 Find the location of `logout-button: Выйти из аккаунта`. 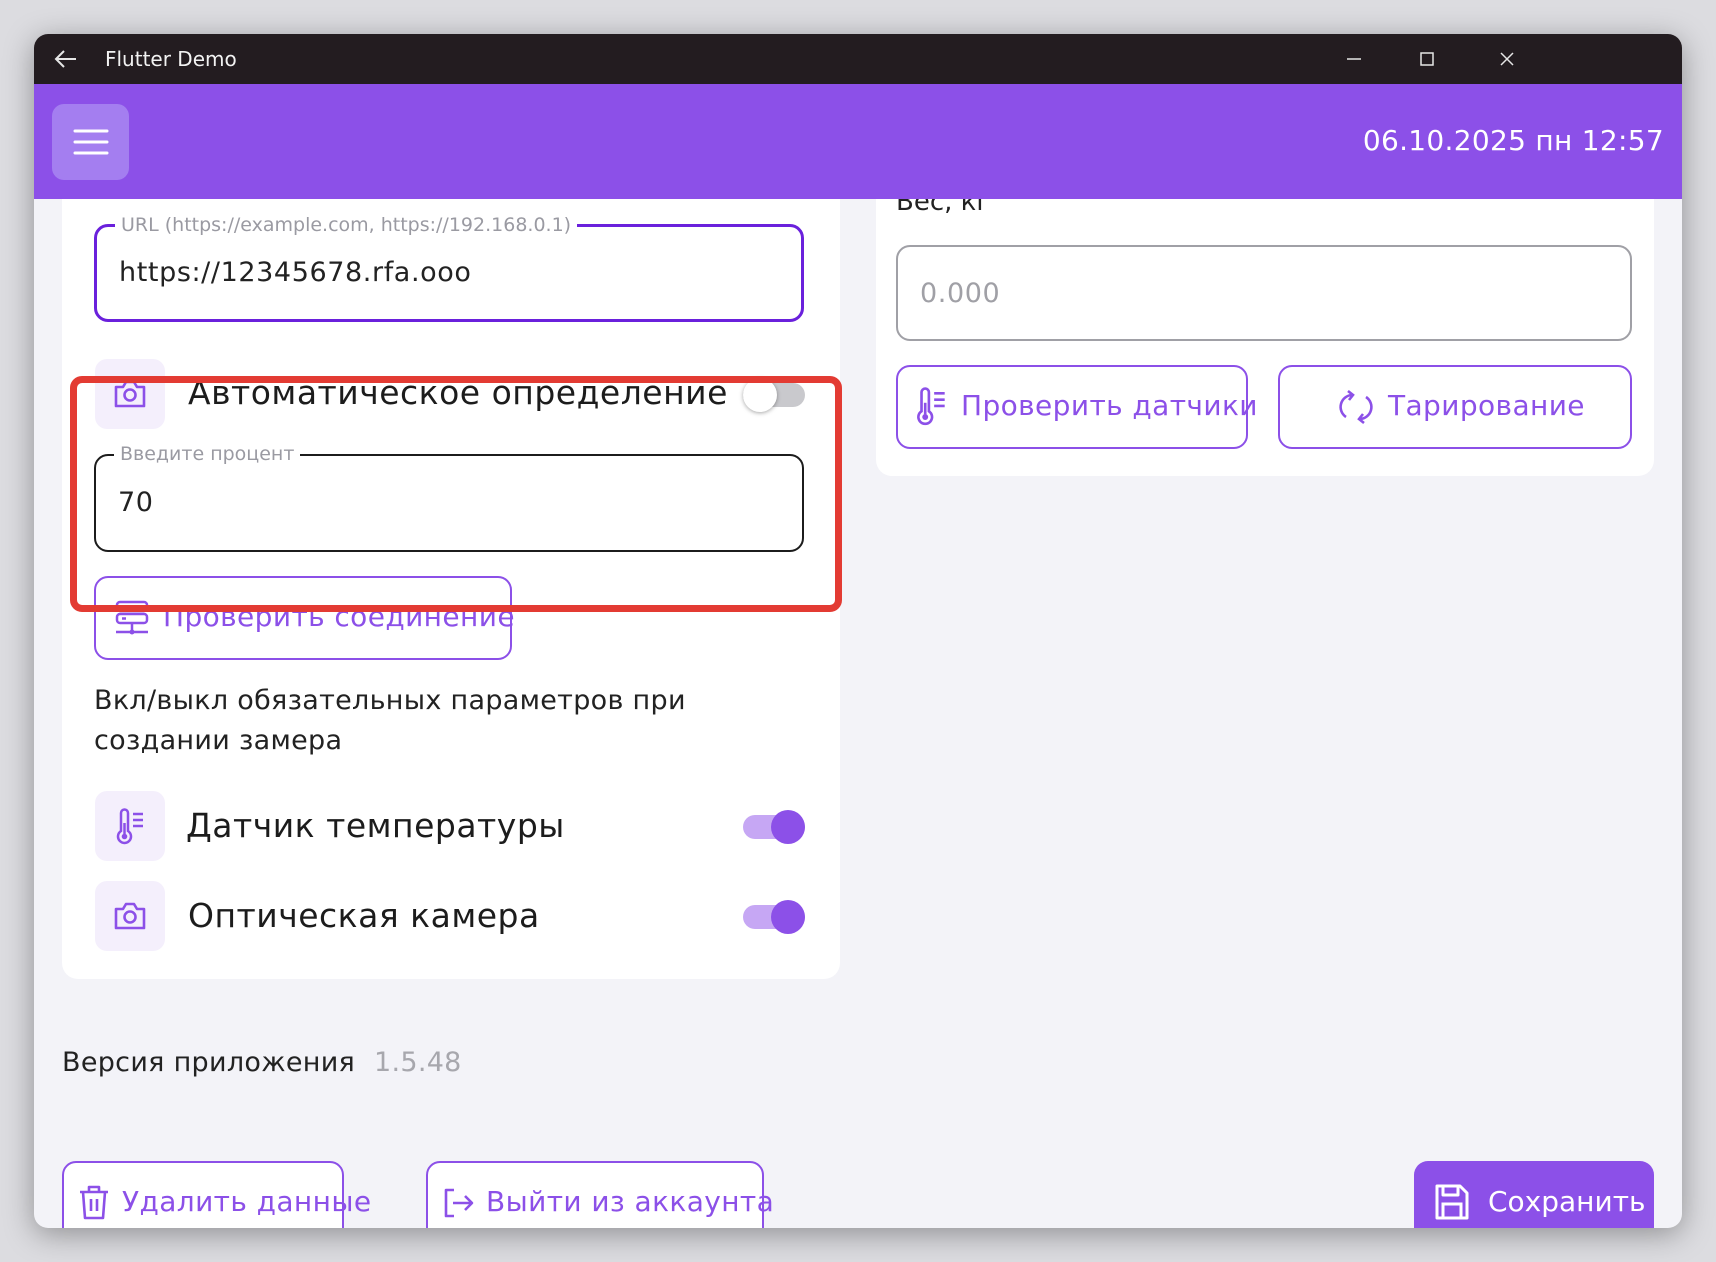

logout-button: Выйти из аккаунта is located at coordinates (600, 1194).